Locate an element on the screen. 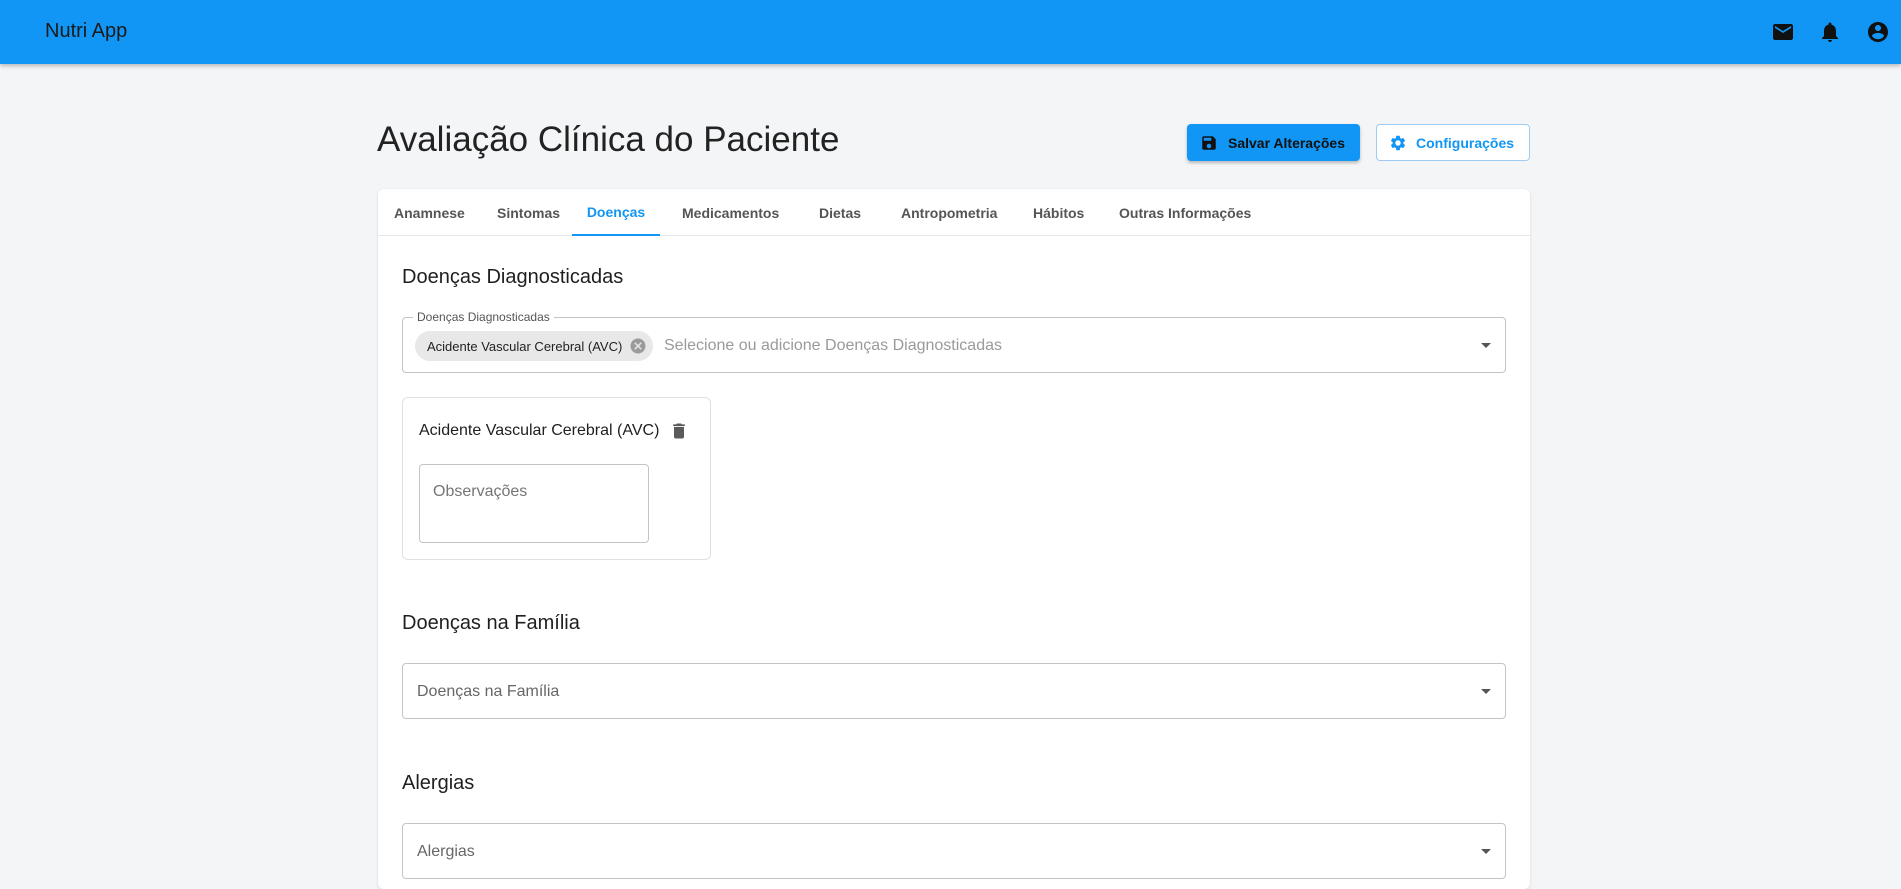  gear-icon is located at coordinates (1398, 142).